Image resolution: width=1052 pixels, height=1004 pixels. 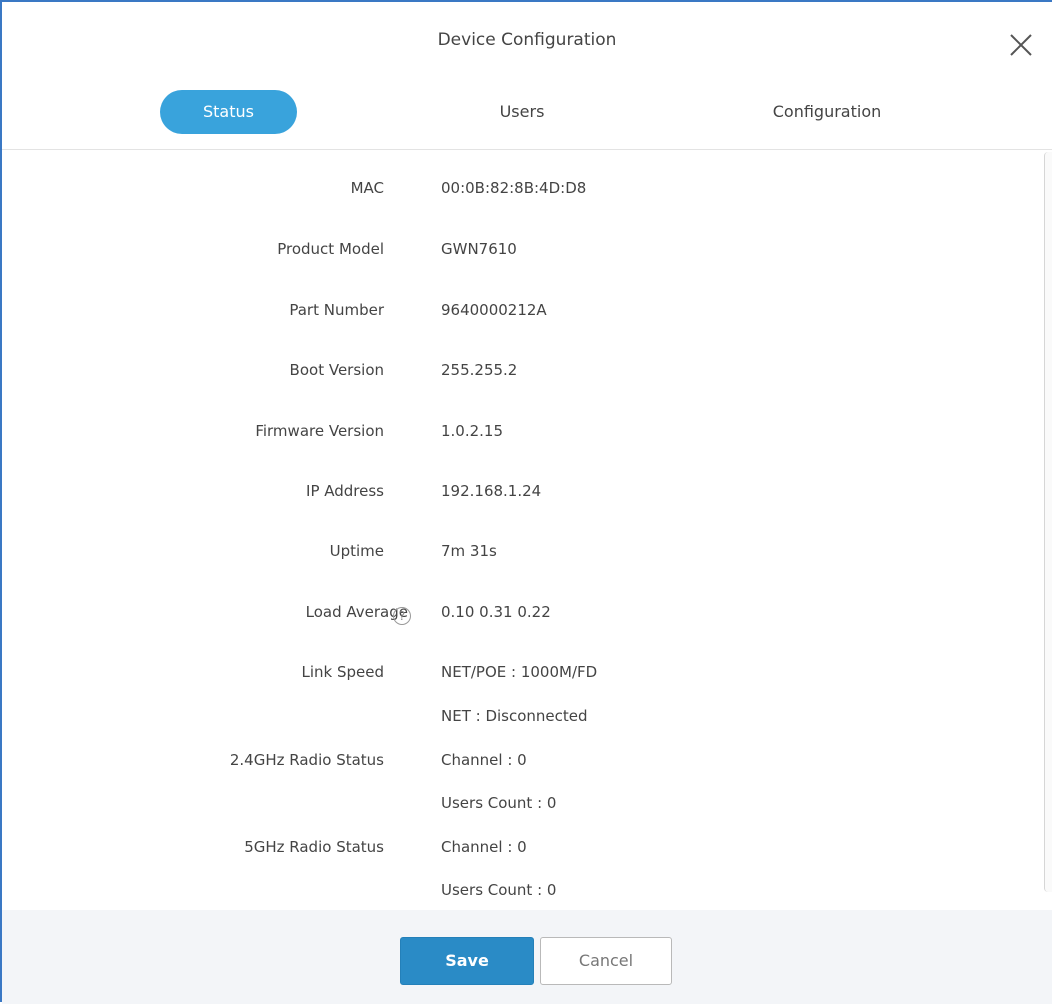 I want to click on radio-24-value-1: Channel : 0, so click(x=484, y=760).